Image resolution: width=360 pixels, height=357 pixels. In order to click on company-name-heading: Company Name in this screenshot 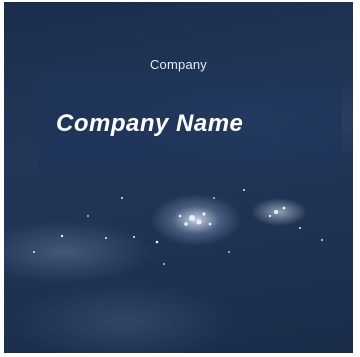, I will do `click(150, 123)`.